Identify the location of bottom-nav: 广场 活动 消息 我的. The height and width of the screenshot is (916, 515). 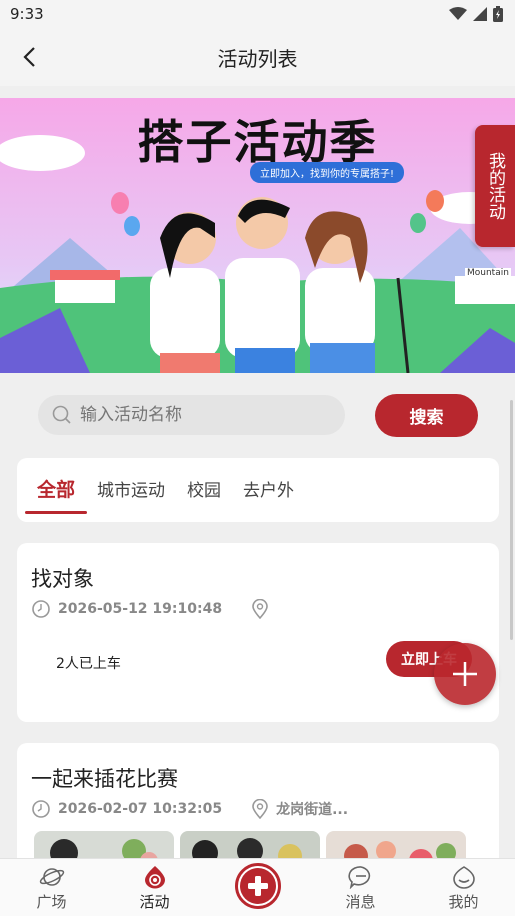
(257, 887).